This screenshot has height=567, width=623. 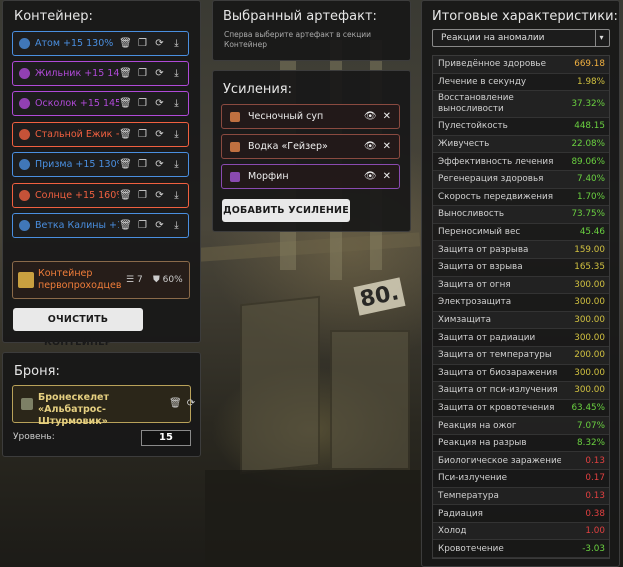 I want to click on stat-value: 8.32%, so click(x=591, y=443).